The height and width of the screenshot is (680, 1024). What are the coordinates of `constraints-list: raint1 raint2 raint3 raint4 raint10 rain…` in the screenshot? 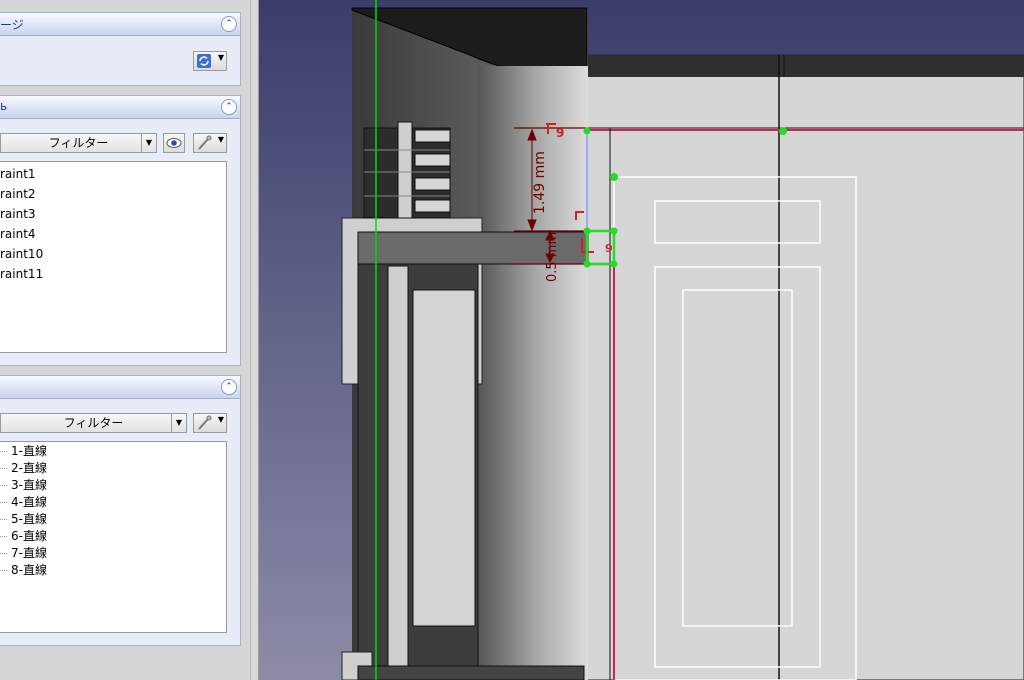 It's located at (113, 257).